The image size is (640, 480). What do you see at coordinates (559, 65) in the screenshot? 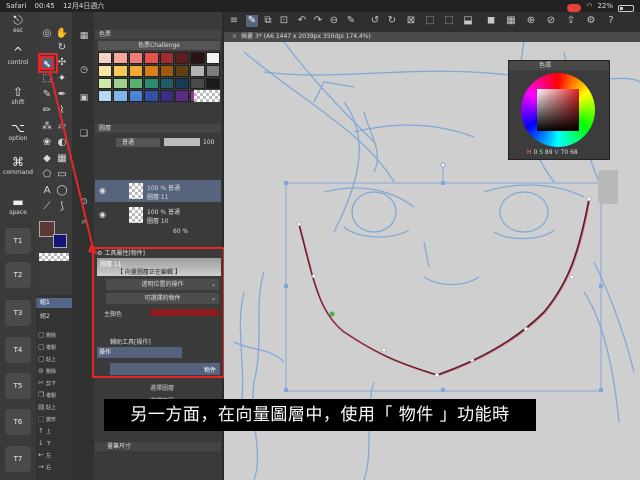
I see `color-wheel-title: 色環` at bounding box center [559, 65].